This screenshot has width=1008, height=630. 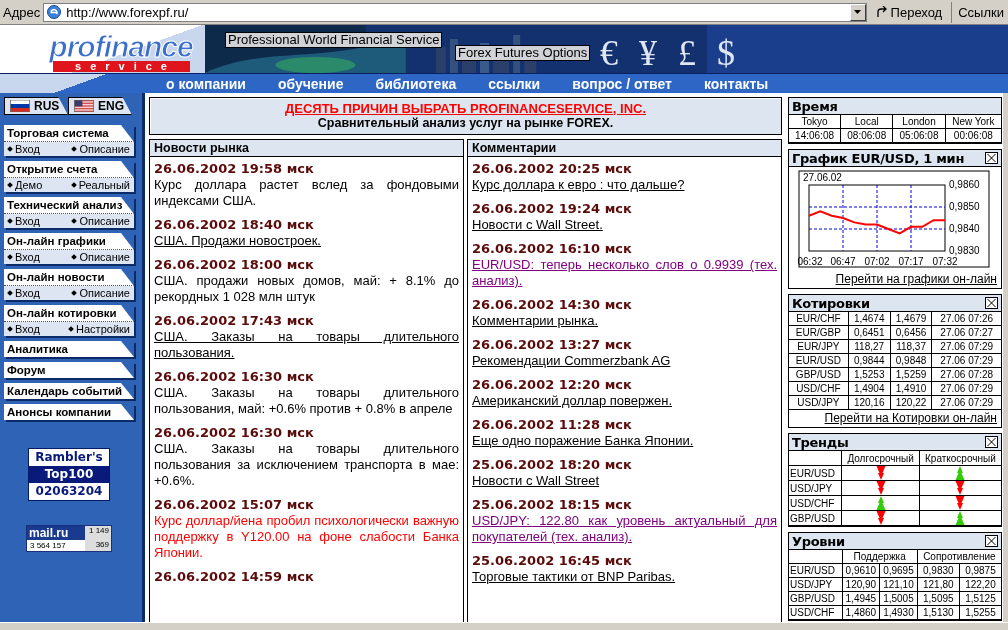 I want to click on menu-heading: Торговая система, so click(x=69, y=133).